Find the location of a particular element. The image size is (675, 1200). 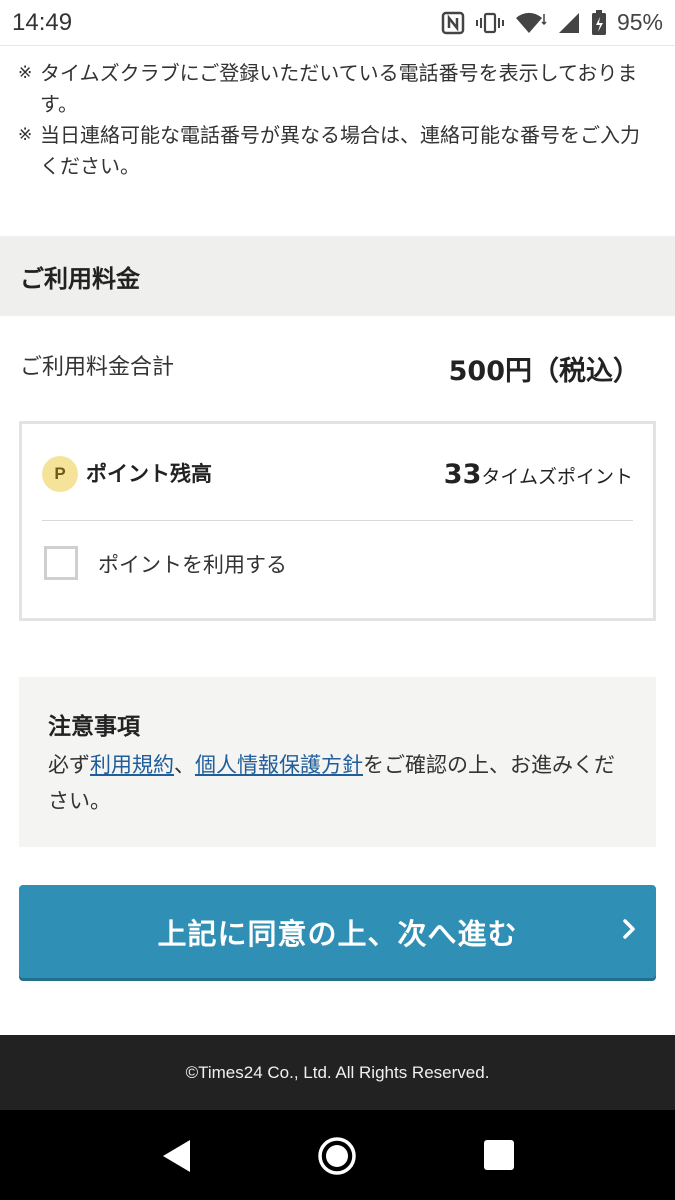

note-text: タイムズクラブにご登録いただいている電話番号を表示しております。 is located at coordinates (339, 88).